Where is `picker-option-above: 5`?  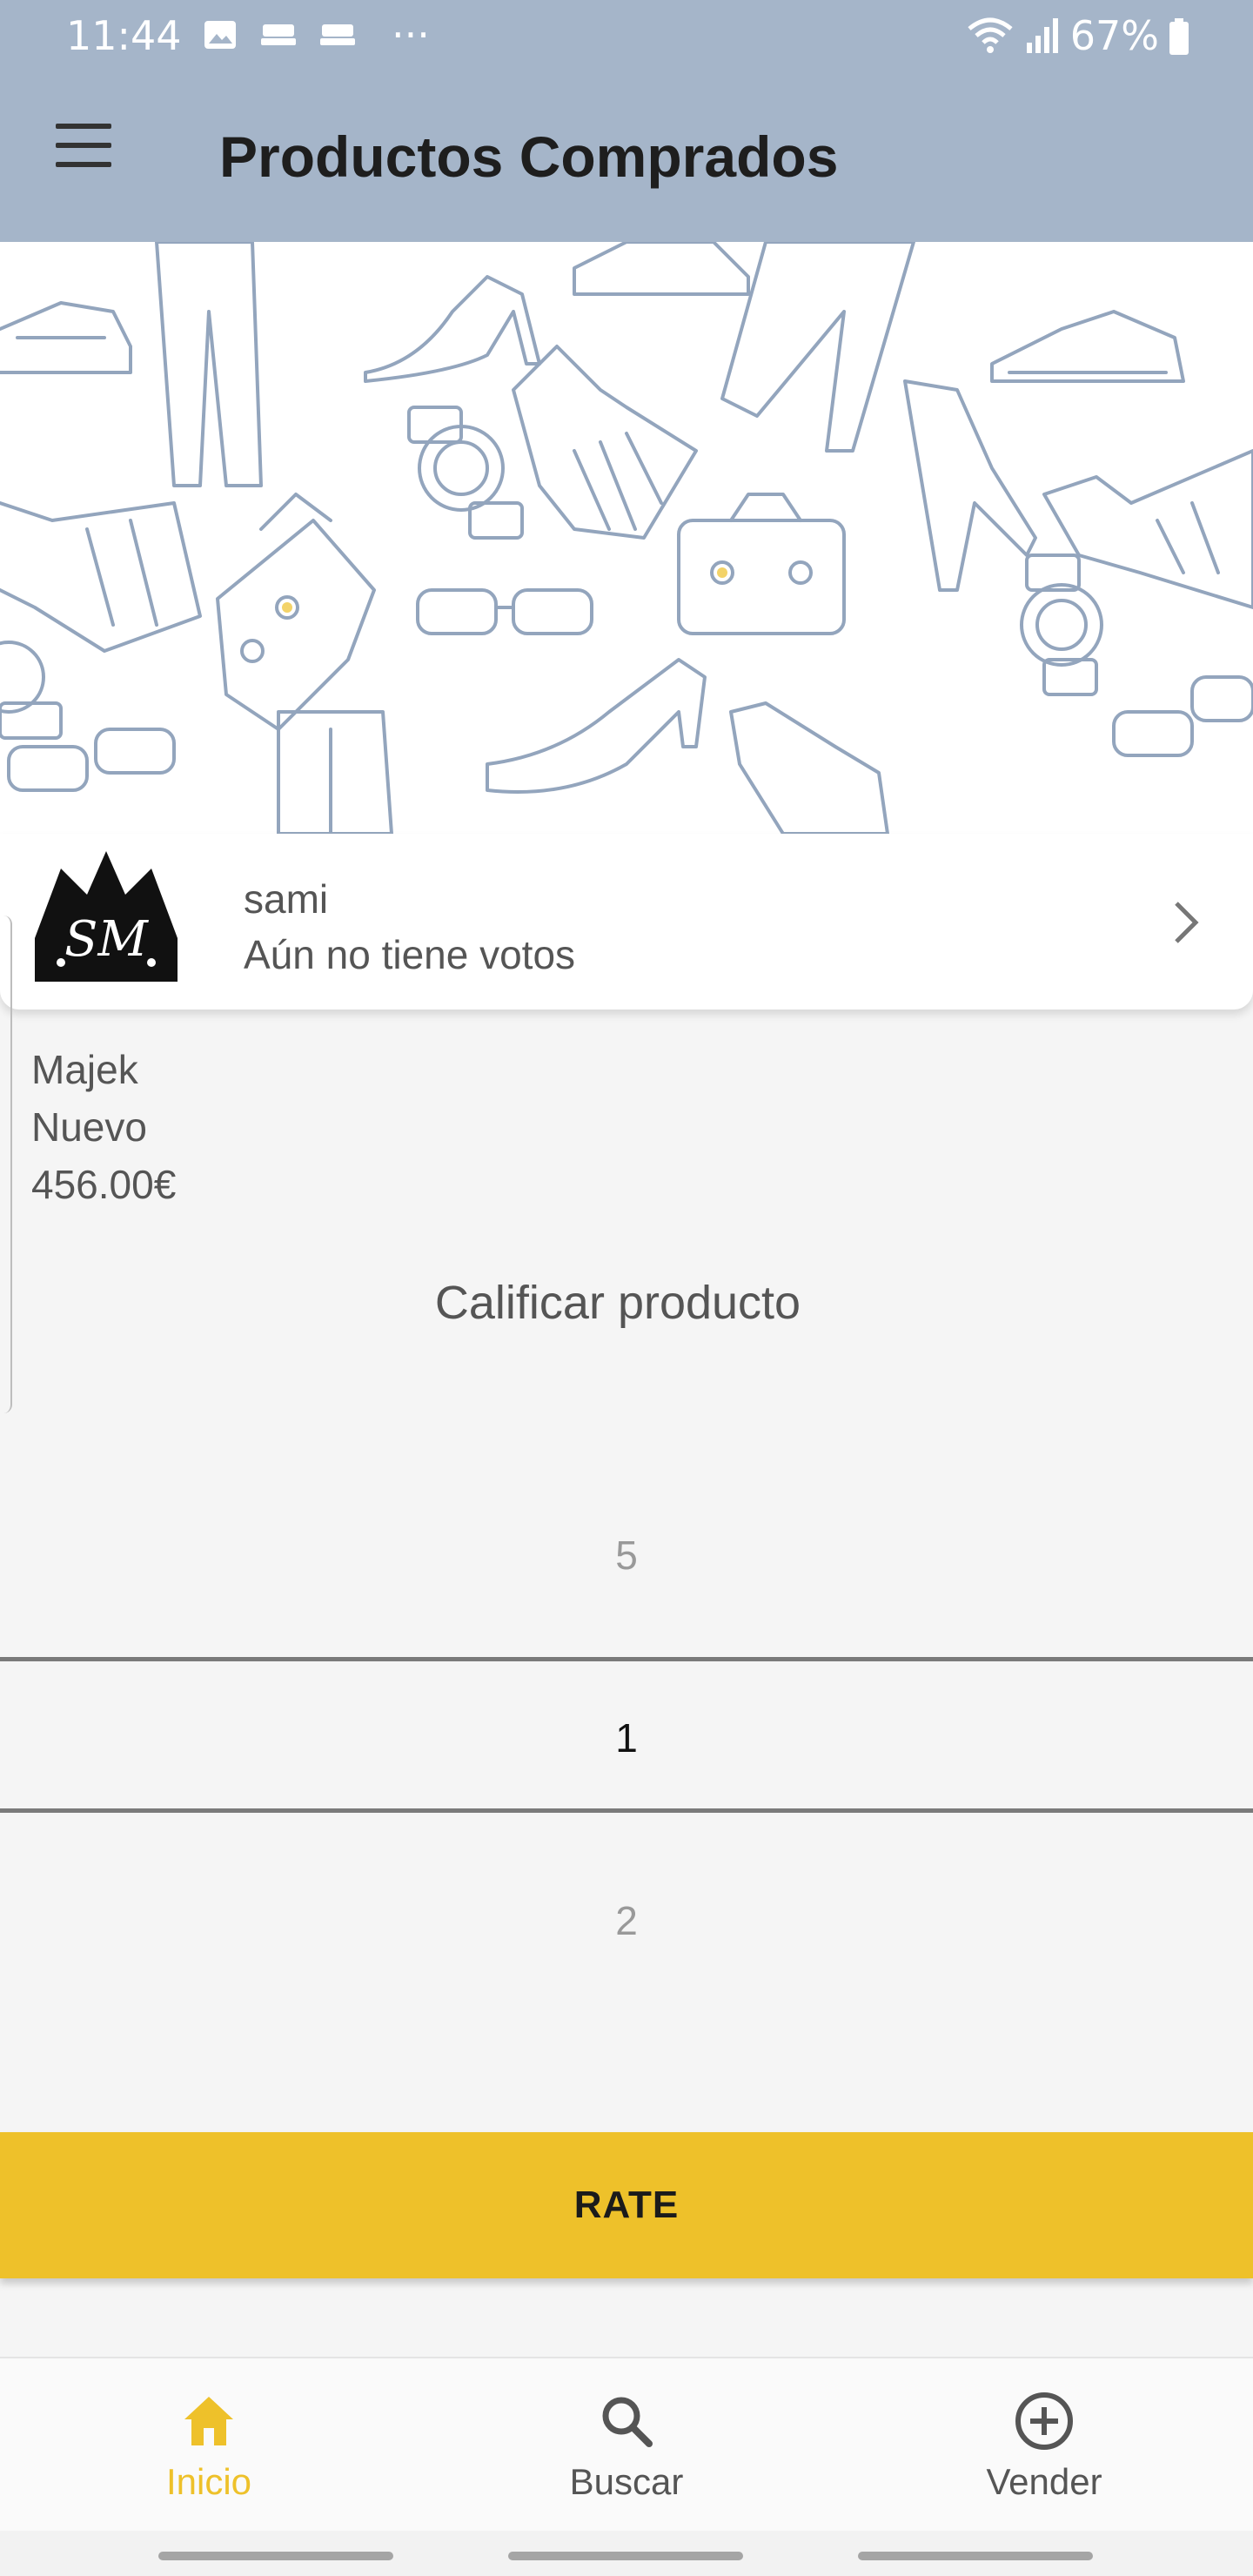 picker-option-above: 5 is located at coordinates (626, 1555).